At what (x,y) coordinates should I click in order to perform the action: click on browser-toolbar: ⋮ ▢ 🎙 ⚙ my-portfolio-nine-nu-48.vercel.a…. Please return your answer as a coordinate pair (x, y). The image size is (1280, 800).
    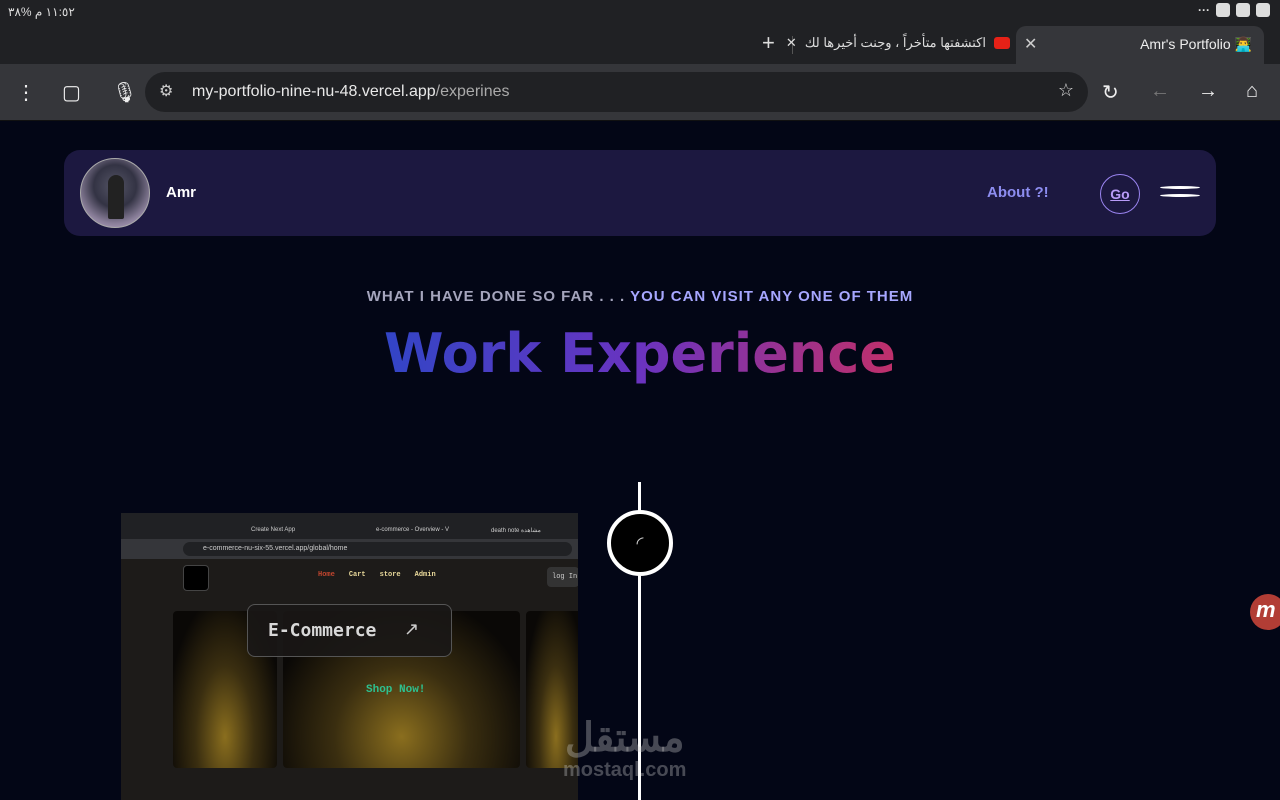
    Looking at the image, I should click on (640, 92).